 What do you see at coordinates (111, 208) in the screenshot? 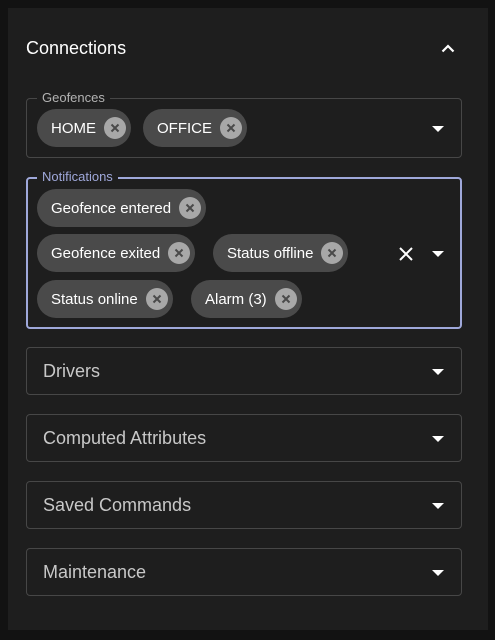
I see `chip-label: Geofence entered` at bounding box center [111, 208].